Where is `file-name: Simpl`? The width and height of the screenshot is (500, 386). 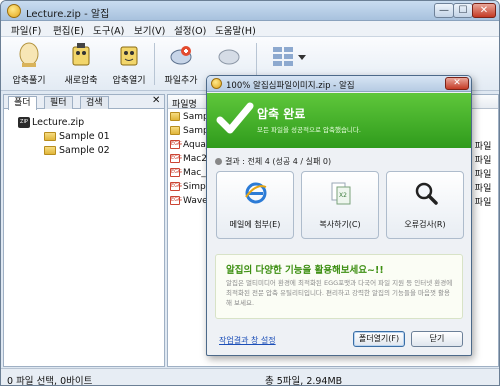
file-name: Simpl is located at coordinates (196, 187).